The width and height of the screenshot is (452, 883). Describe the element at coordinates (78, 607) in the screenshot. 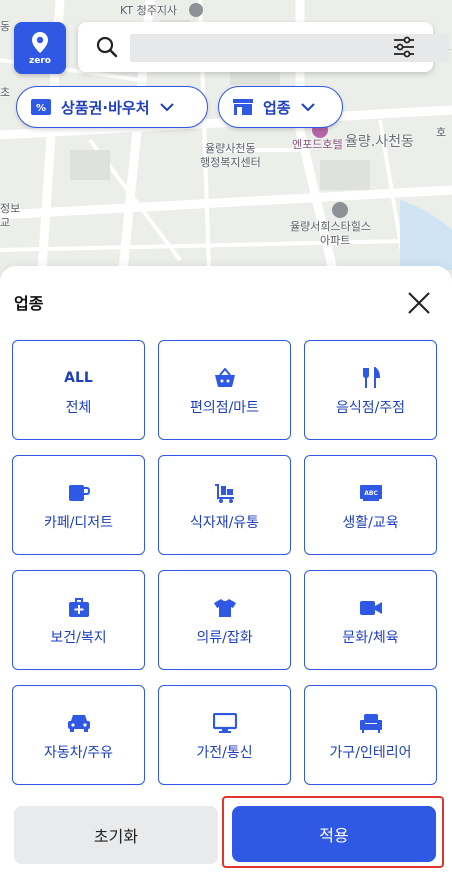

I see `medical-kit-icon` at that location.